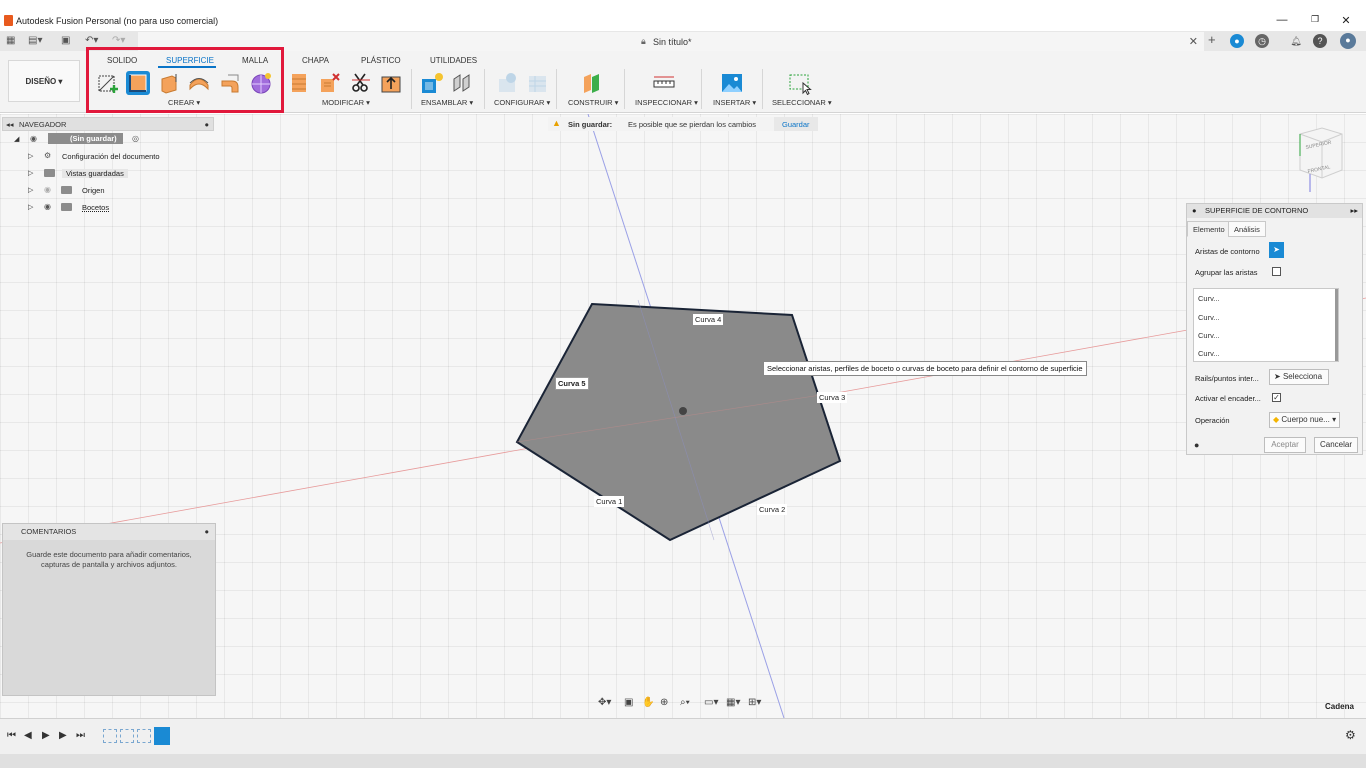  What do you see at coordinates (685, 702) in the screenshot?
I see `fit-icon: ⌕▾` at bounding box center [685, 702].